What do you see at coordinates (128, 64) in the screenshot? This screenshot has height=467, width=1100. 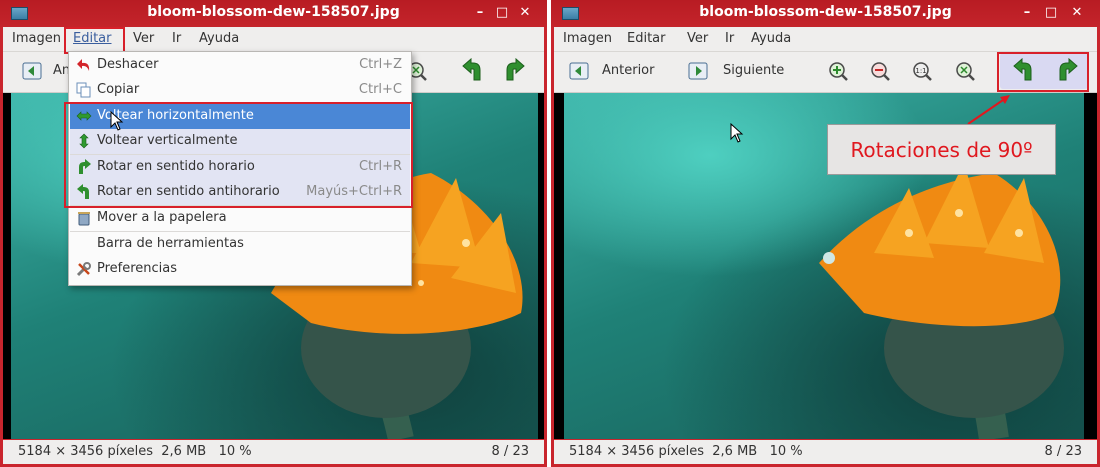 I see `menu-item-label: Deshacer` at bounding box center [128, 64].